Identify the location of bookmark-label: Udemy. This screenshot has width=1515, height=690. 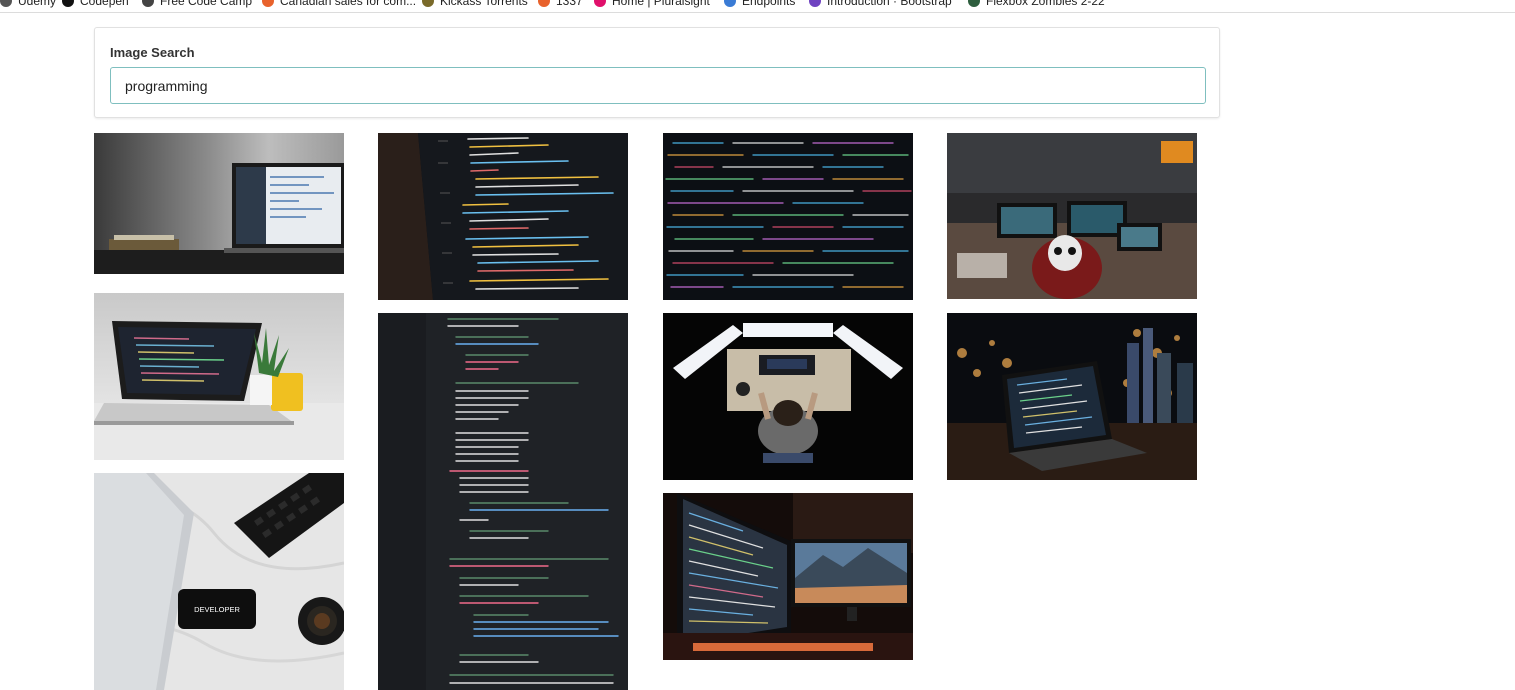
(37, 4).